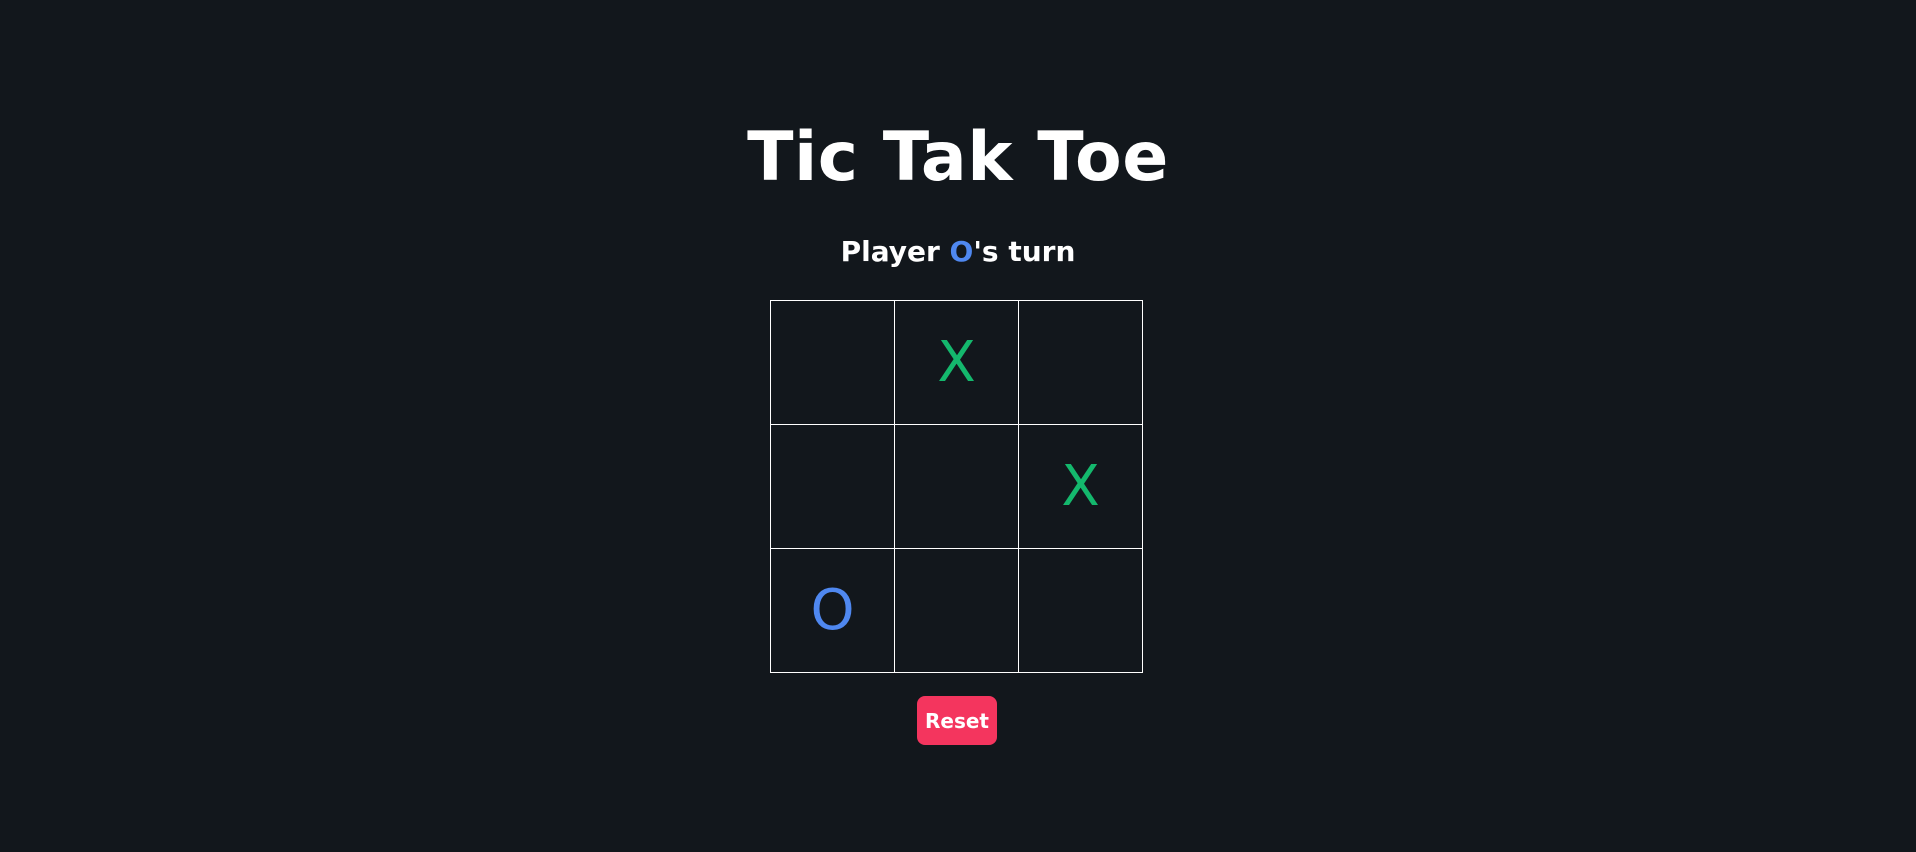  What do you see at coordinates (895, 251) in the screenshot?
I see `status-prefix: Player` at bounding box center [895, 251].